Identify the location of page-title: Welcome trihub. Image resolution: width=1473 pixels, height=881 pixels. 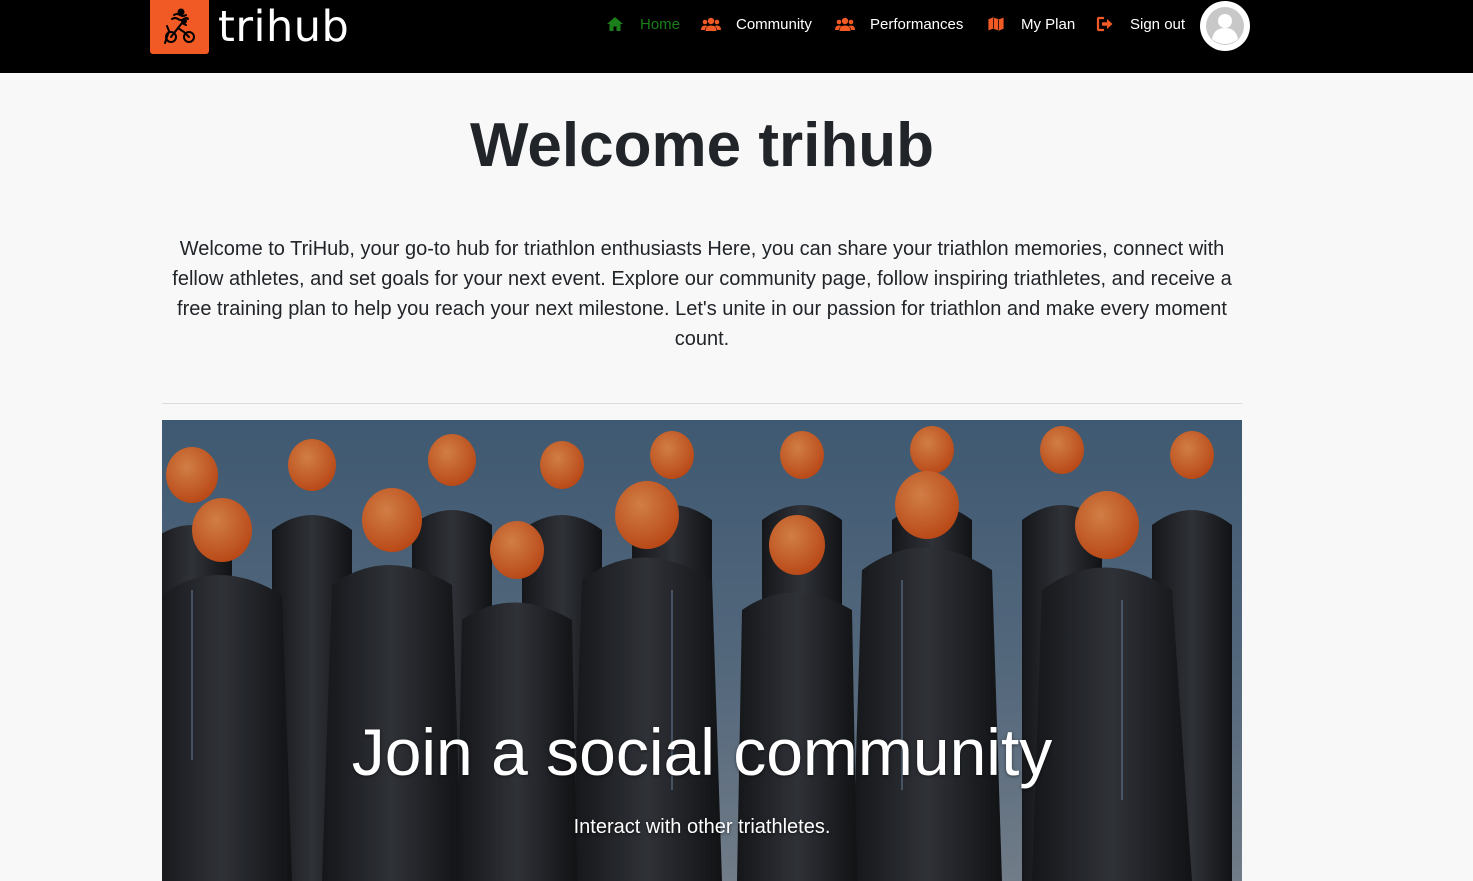
(702, 145).